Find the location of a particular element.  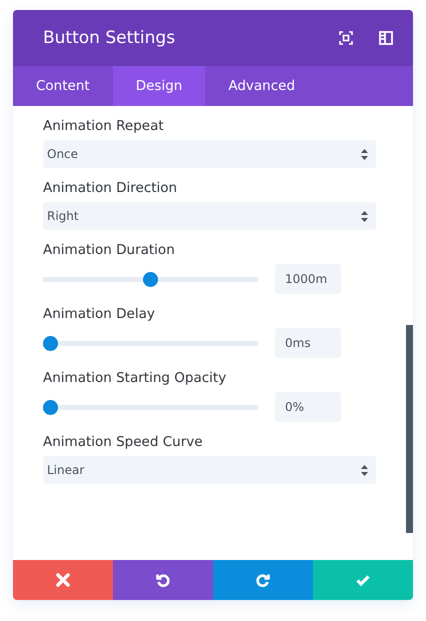

scrollbar is located at coordinates (409, 429).